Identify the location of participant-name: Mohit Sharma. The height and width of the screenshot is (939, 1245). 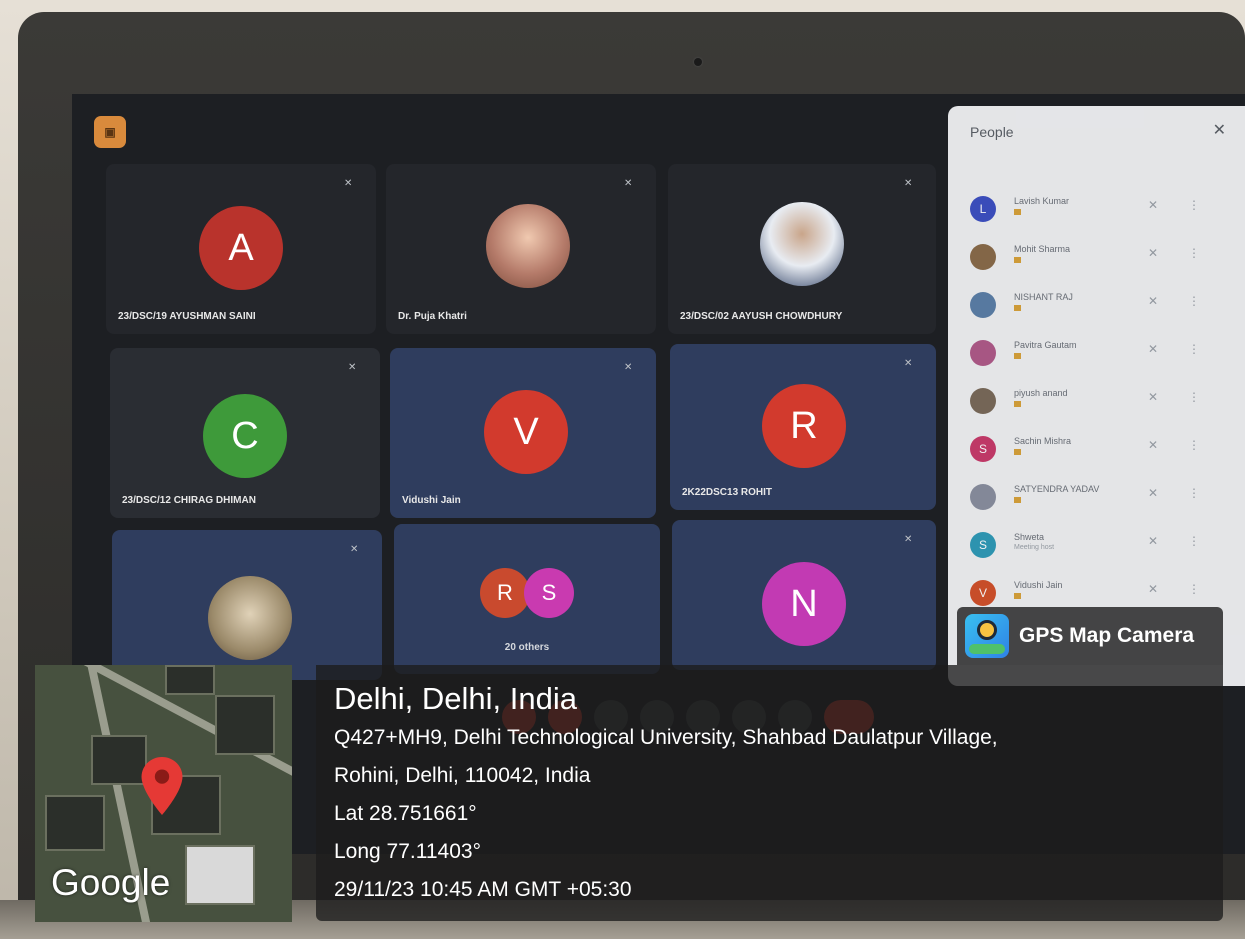
(1042, 249).